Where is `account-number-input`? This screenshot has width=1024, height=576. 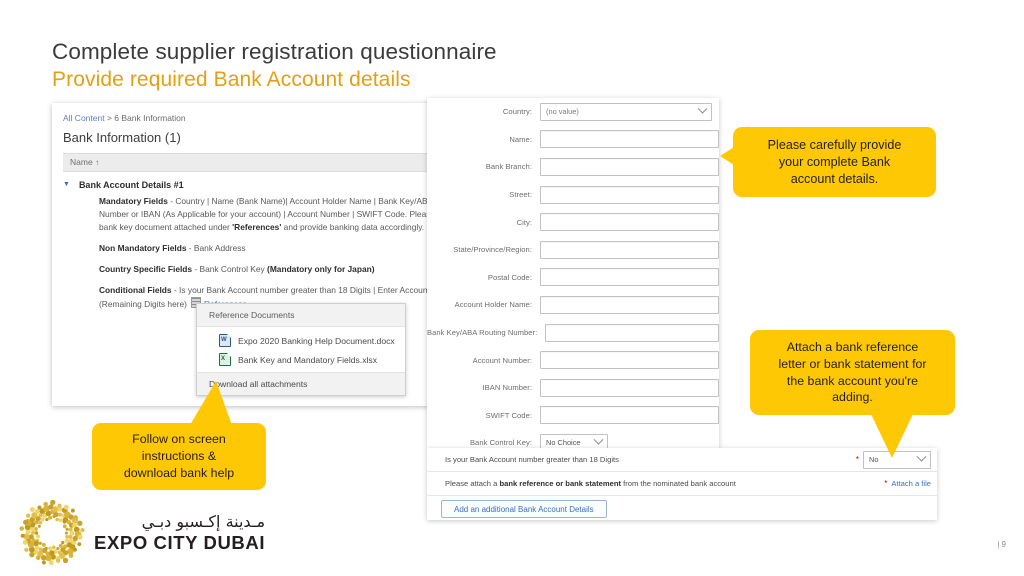
account-number-input is located at coordinates (629, 360).